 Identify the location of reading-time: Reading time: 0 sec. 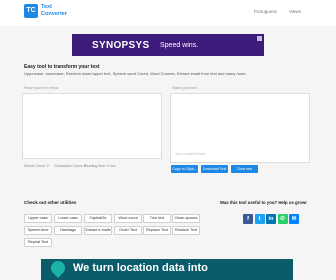
(100, 166).